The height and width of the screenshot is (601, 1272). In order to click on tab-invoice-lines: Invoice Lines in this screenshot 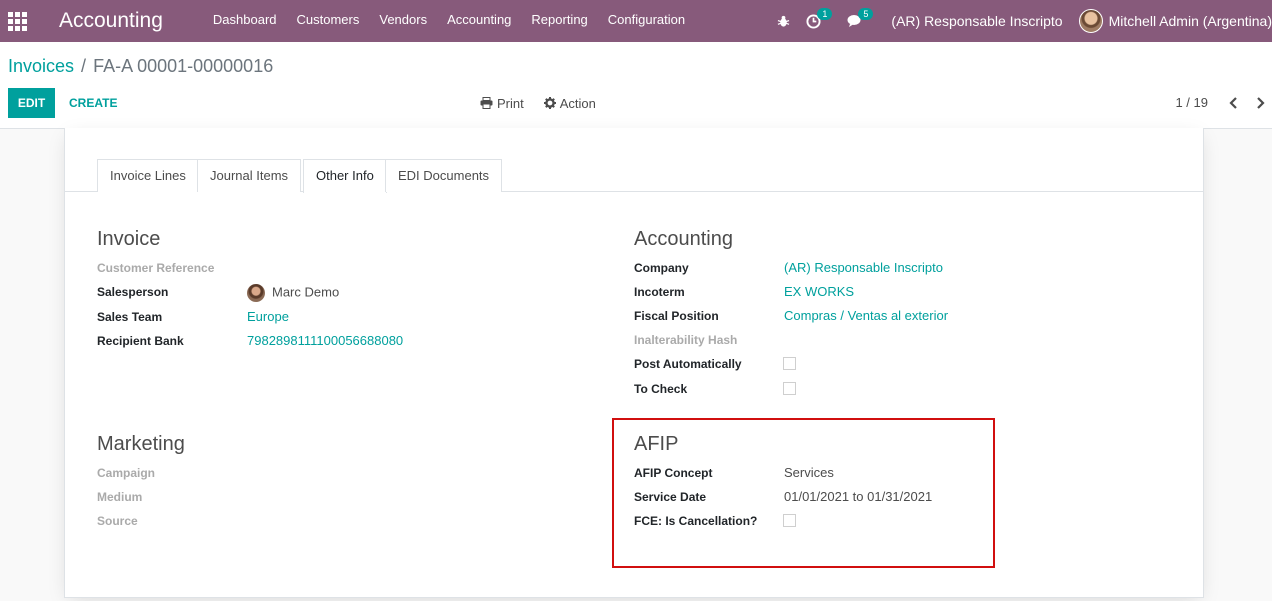, I will do `click(148, 175)`.